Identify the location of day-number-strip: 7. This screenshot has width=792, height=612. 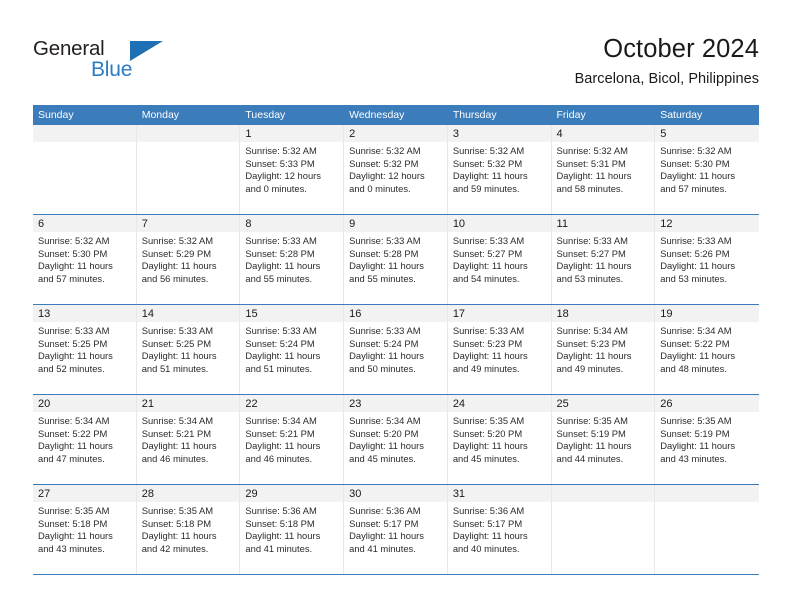
(188, 223).